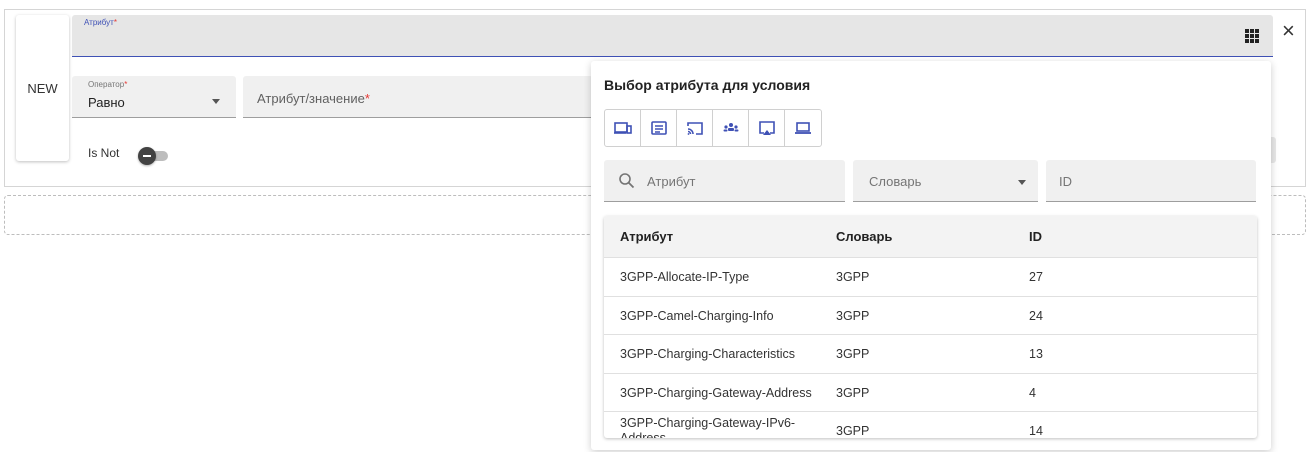  I want to click on is-not-label: Is Not, so click(104, 153).